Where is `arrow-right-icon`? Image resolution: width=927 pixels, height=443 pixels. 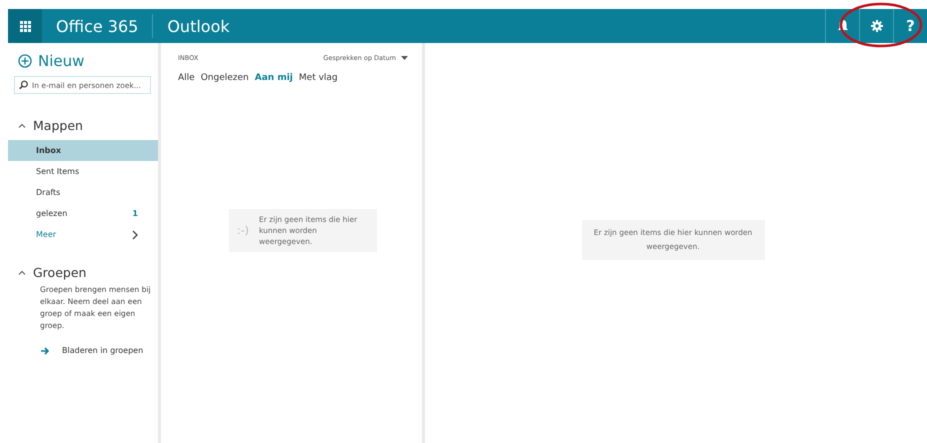 arrow-right-icon is located at coordinates (45, 350).